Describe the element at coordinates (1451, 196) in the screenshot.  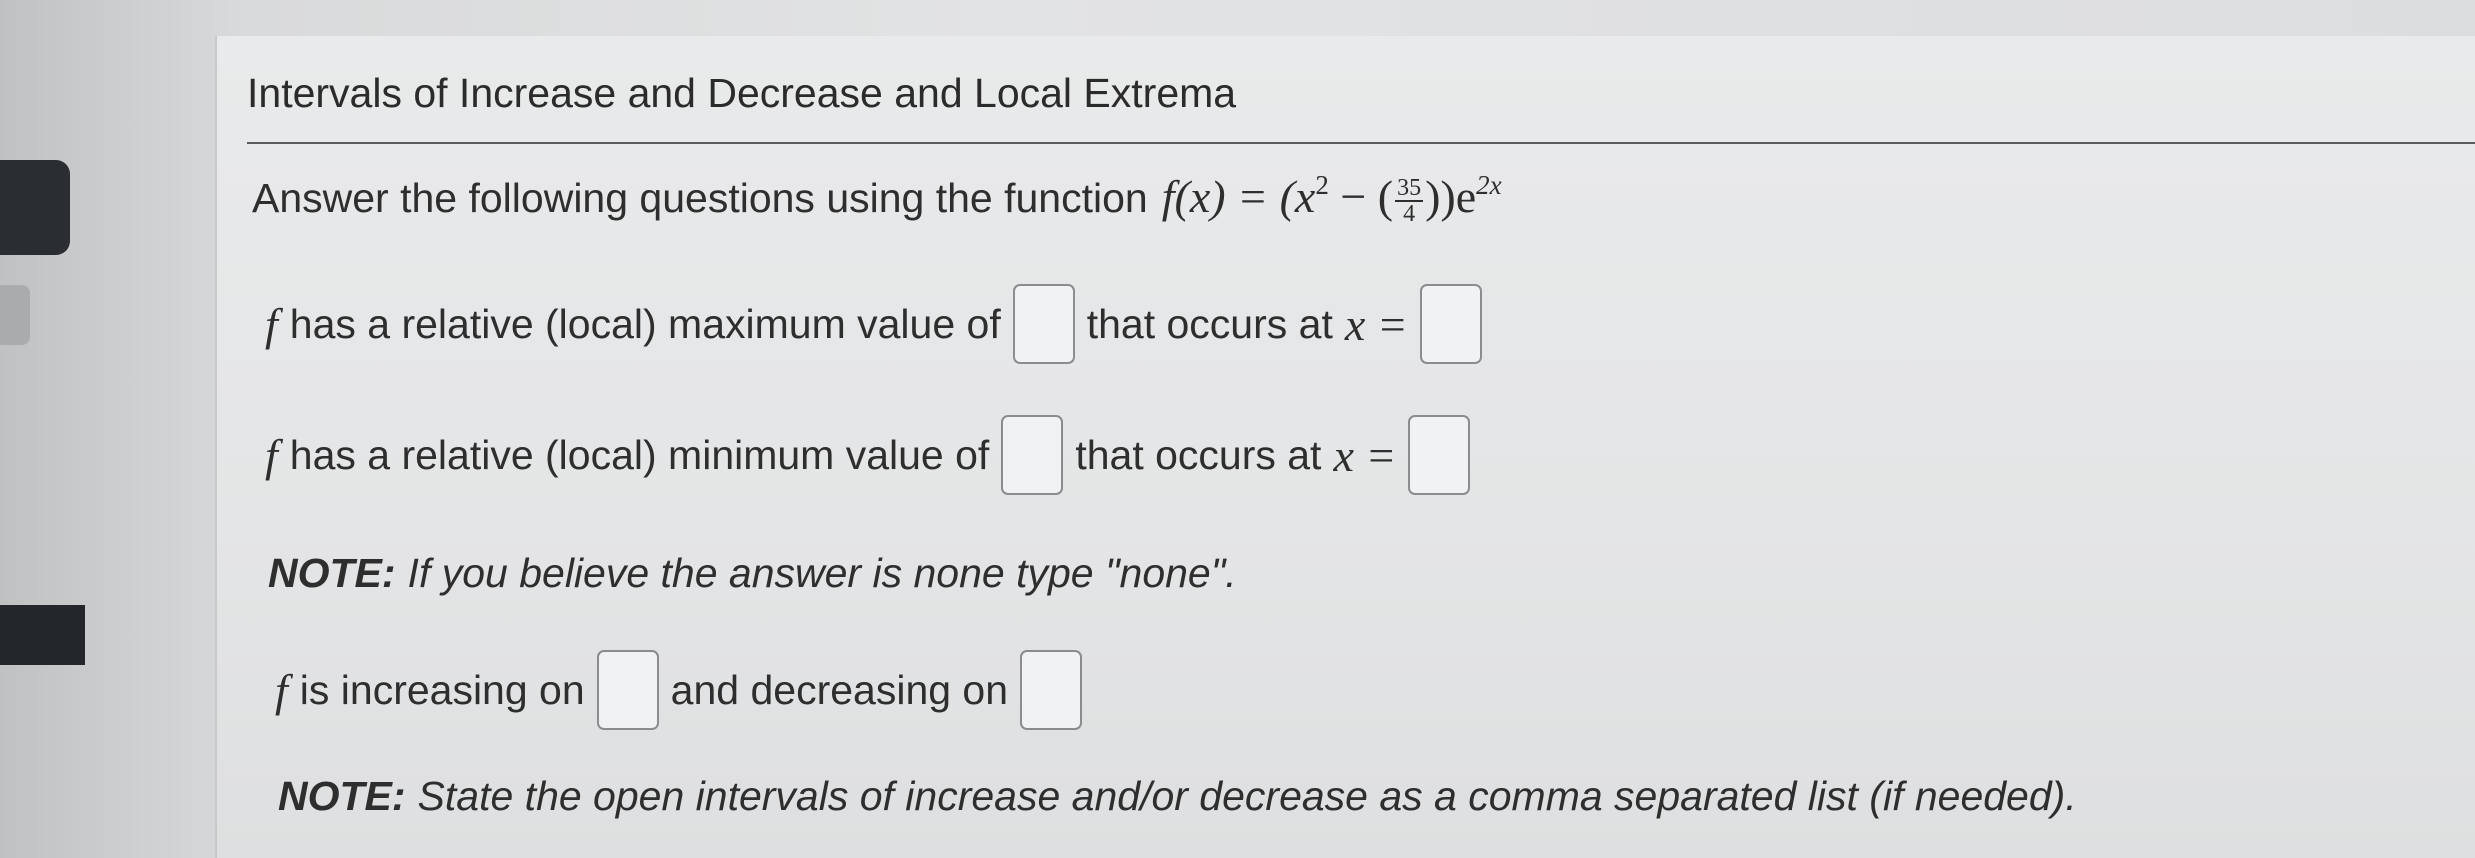
I see `function-close: ))e` at that location.